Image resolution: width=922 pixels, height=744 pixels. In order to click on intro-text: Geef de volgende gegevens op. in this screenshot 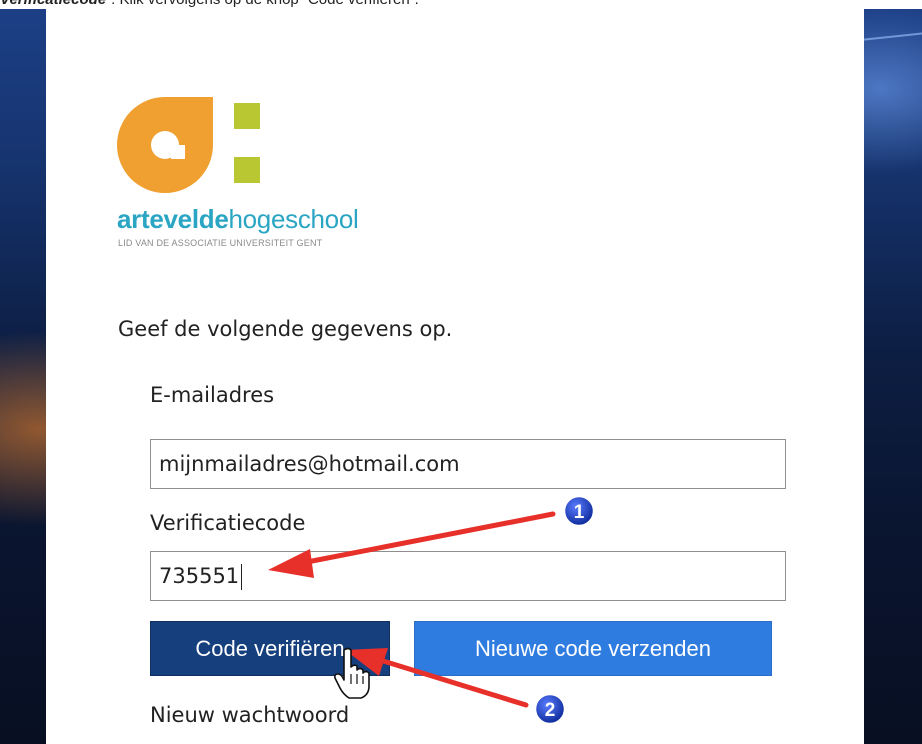, I will do `click(285, 329)`.